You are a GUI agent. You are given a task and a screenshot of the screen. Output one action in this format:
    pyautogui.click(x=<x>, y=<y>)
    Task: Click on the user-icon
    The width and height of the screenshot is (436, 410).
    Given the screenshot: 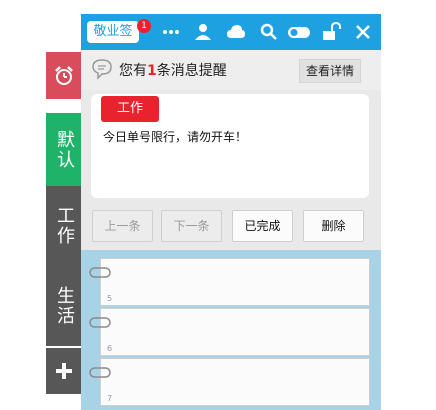 What is the action you would take?
    pyautogui.click(x=203, y=32)
    